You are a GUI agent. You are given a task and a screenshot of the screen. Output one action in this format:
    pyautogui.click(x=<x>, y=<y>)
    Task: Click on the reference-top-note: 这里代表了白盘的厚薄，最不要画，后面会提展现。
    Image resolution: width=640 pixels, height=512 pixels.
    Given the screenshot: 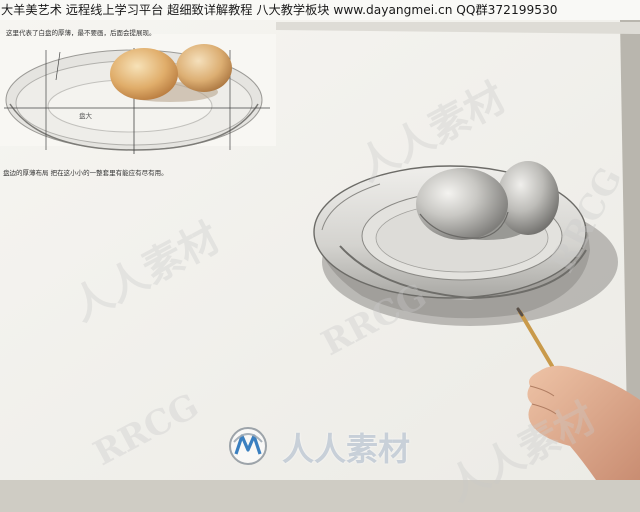 What is the action you would take?
    pyautogui.click(x=81, y=33)
    